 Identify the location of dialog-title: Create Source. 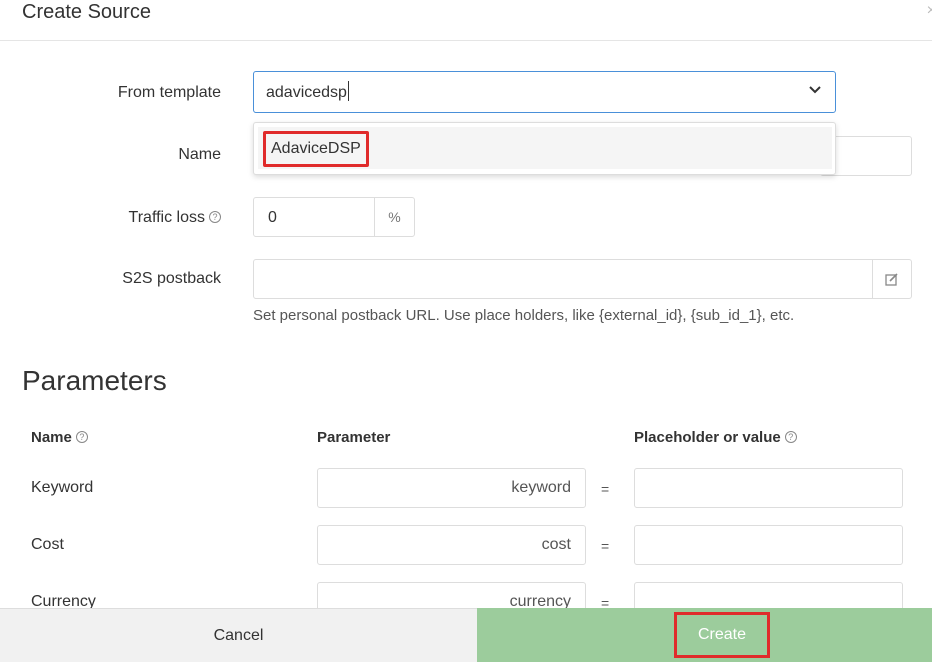
(86, 12).